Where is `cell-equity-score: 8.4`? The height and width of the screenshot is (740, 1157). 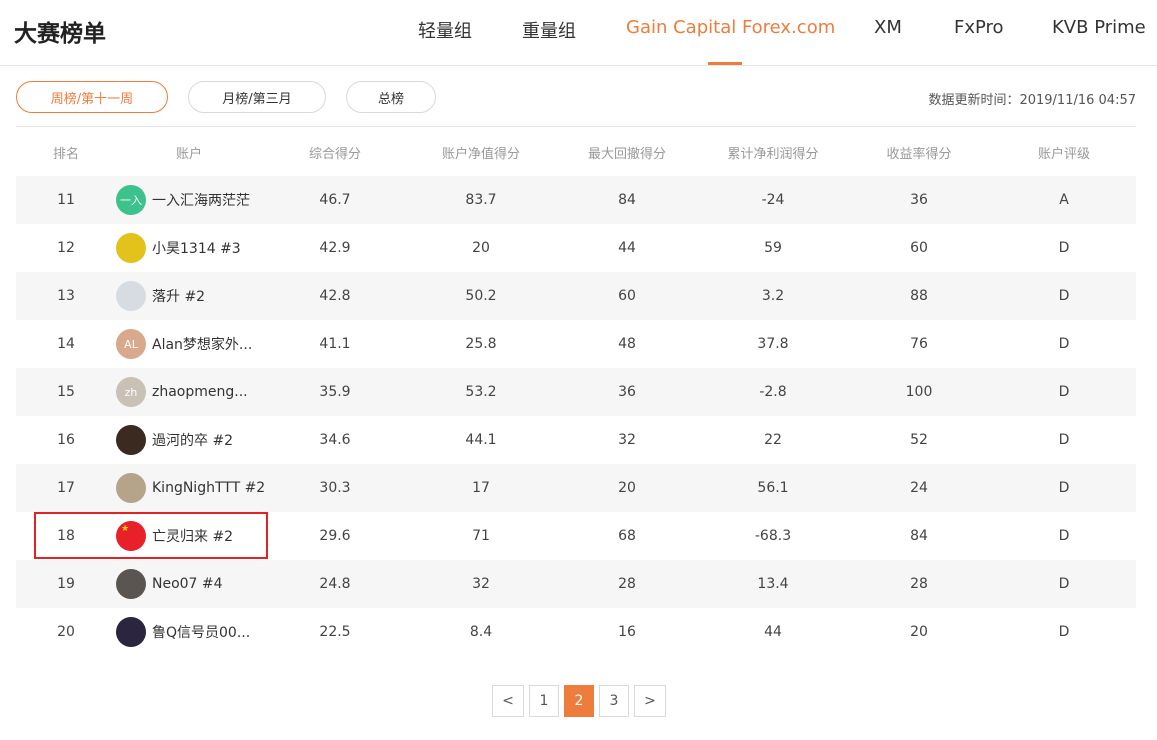 cell-equity-score: 8.4 is located at coordinates (481, 632).